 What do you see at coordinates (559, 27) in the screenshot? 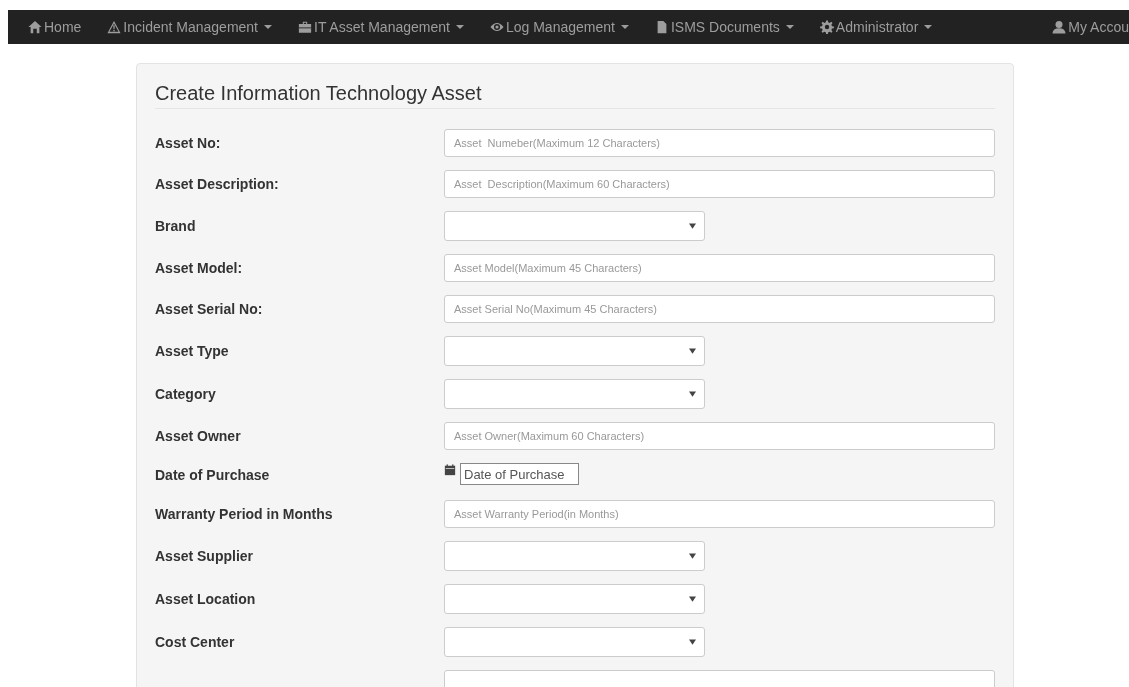
I see `nav-menu-item: Log Management` at bounding box center [559, 27].